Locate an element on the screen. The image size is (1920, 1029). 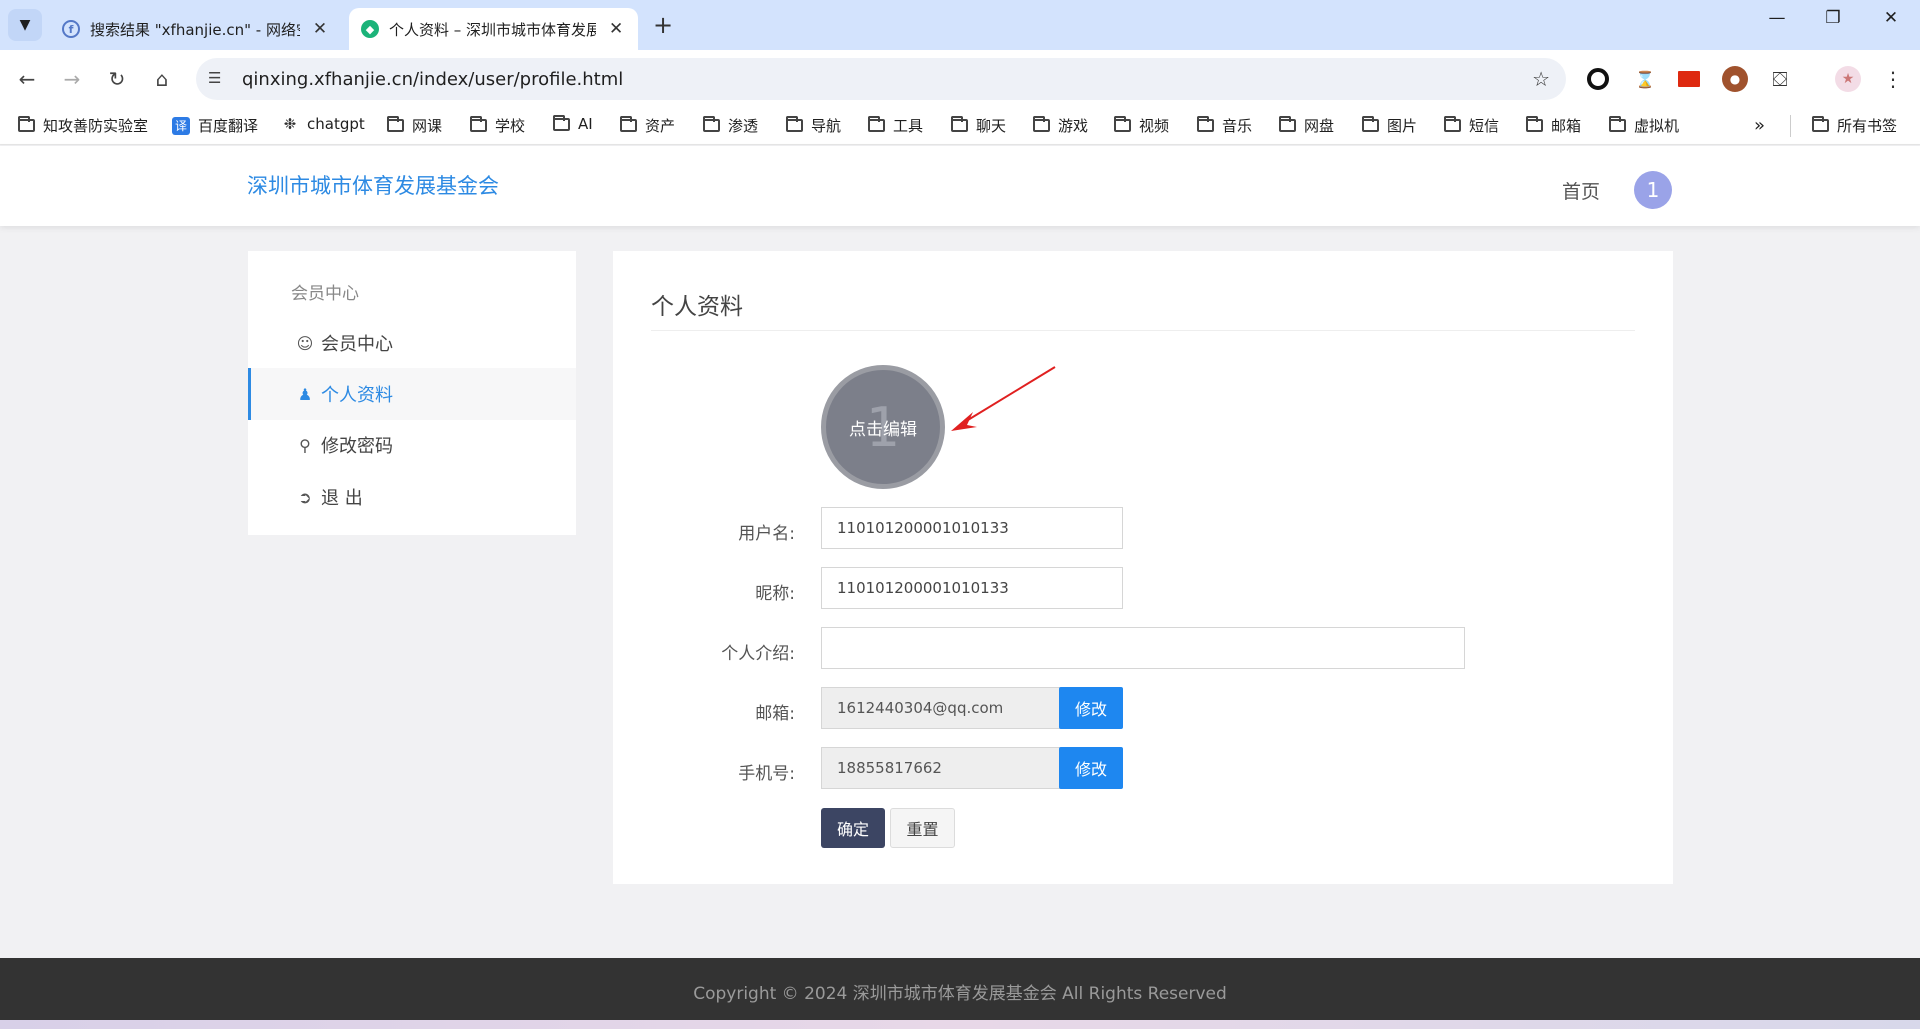
confirm-button: 确定 is located at coordinates (853, 828).